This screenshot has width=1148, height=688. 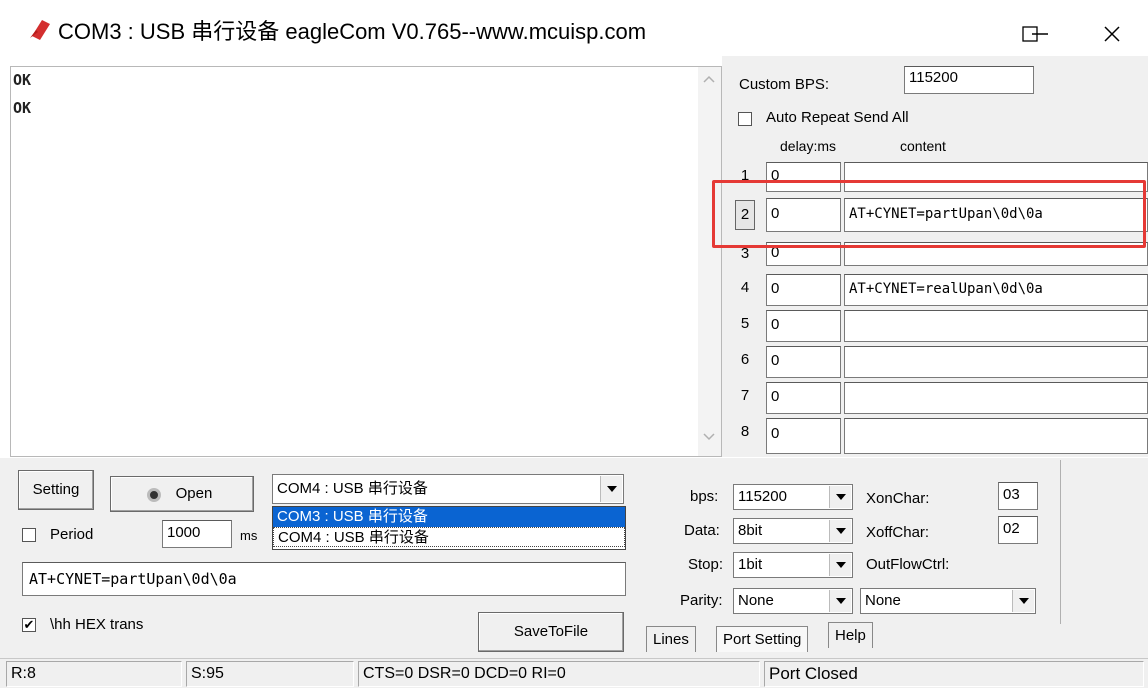 What do you see at coordinates (72, 534) in the screenshot?
I see `period-label: Period` at bounding box center [72, 534].